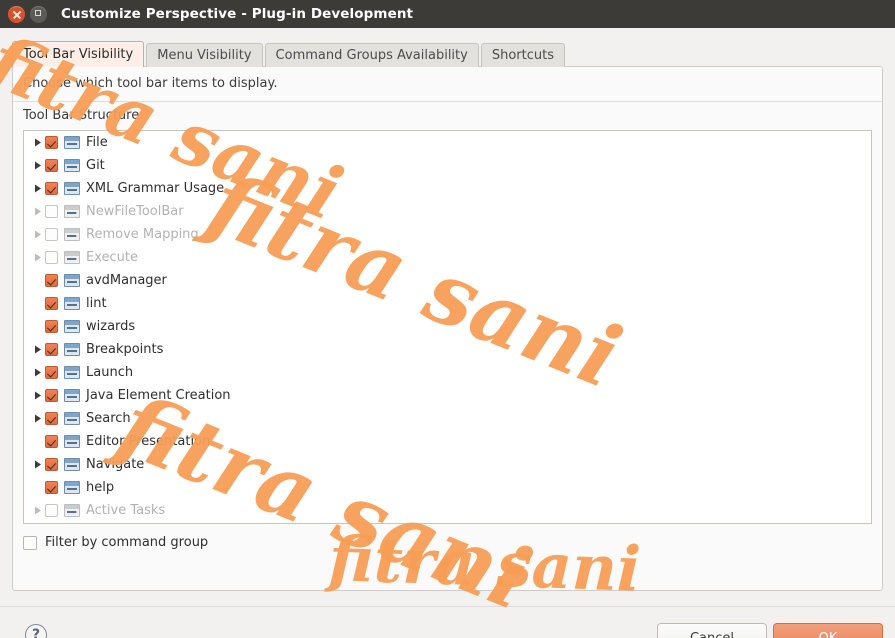 Image resolution: width=895 pixels, height=638 pixels. I want to click on help-icon: ?, so click(36, 631).